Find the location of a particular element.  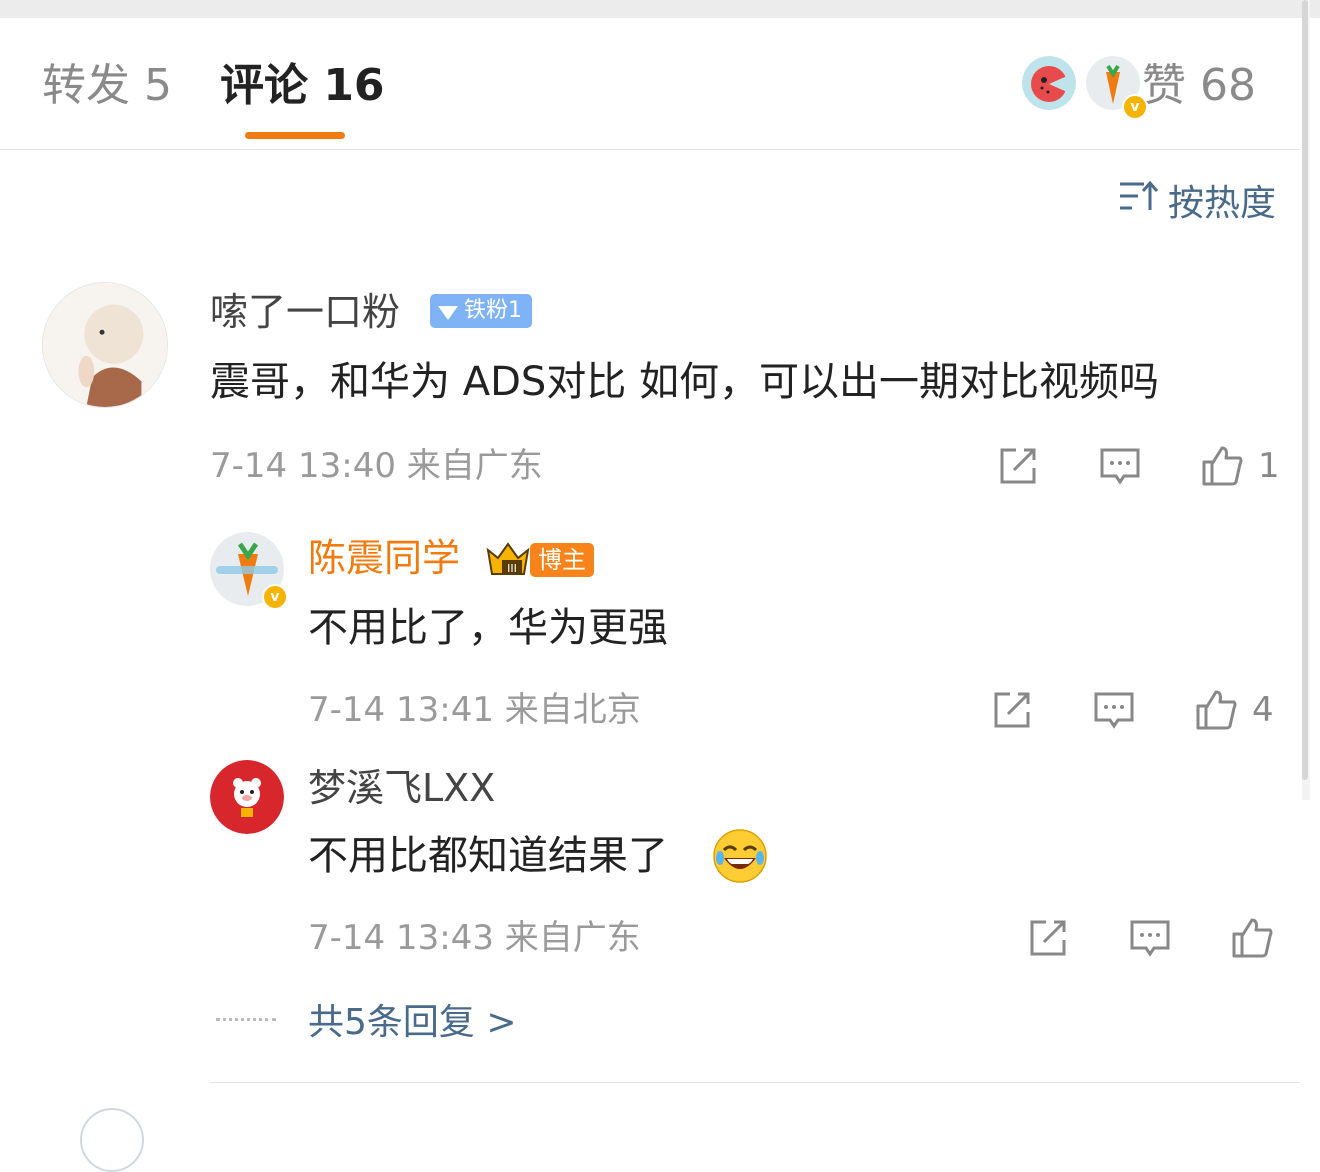

like-count: 4 is located at coordinates (1263, 710).